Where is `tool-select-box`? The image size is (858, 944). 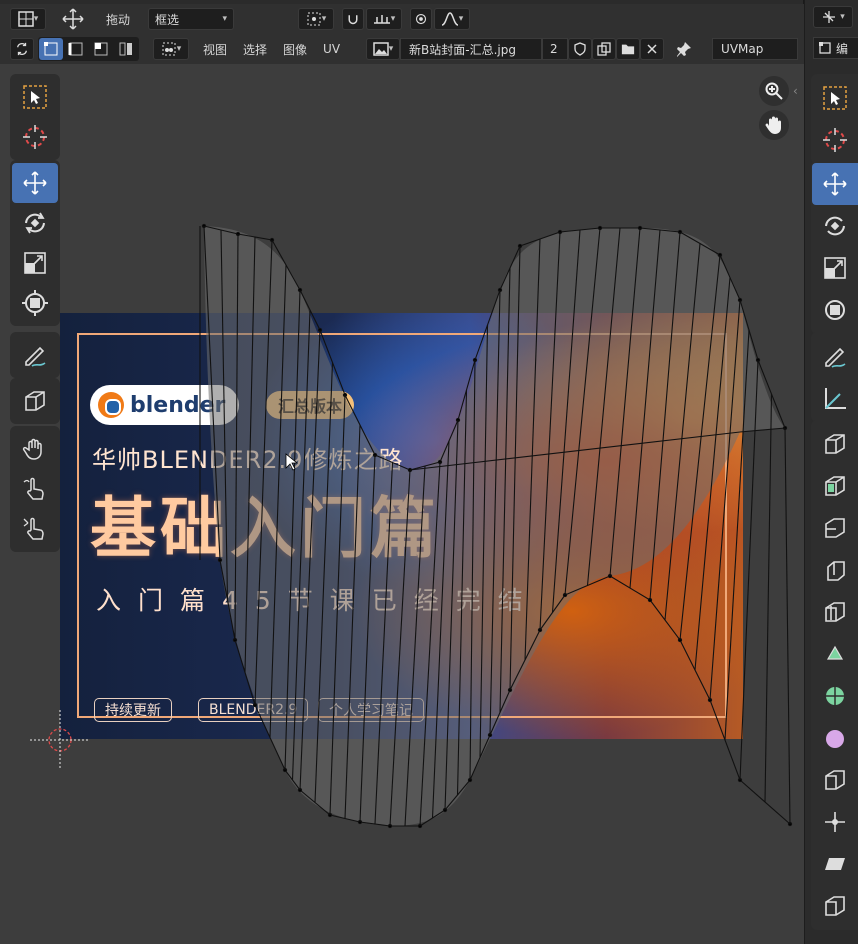 tool-select-box is located at coordinates (35, 97).